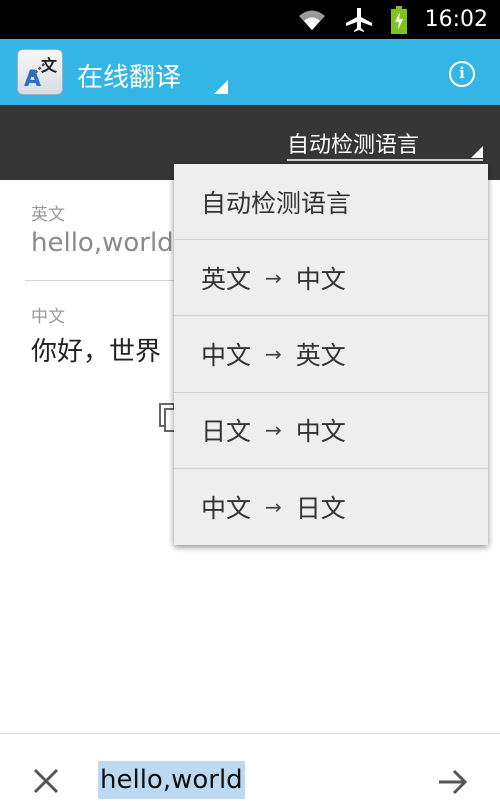 The image size is (500, 801). I want to click on close-icon, so click(46, 781).